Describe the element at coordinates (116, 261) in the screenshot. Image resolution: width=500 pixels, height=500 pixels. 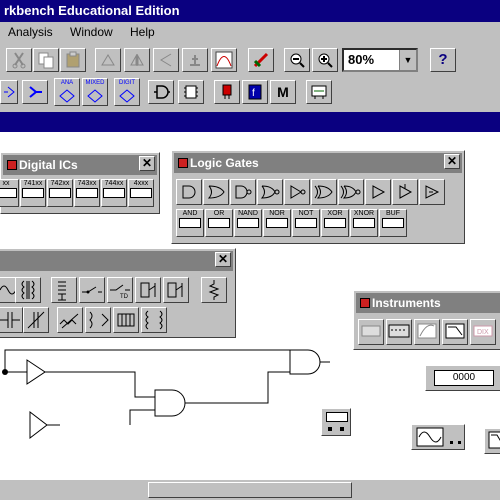
I see `basic-components-title` at that location.